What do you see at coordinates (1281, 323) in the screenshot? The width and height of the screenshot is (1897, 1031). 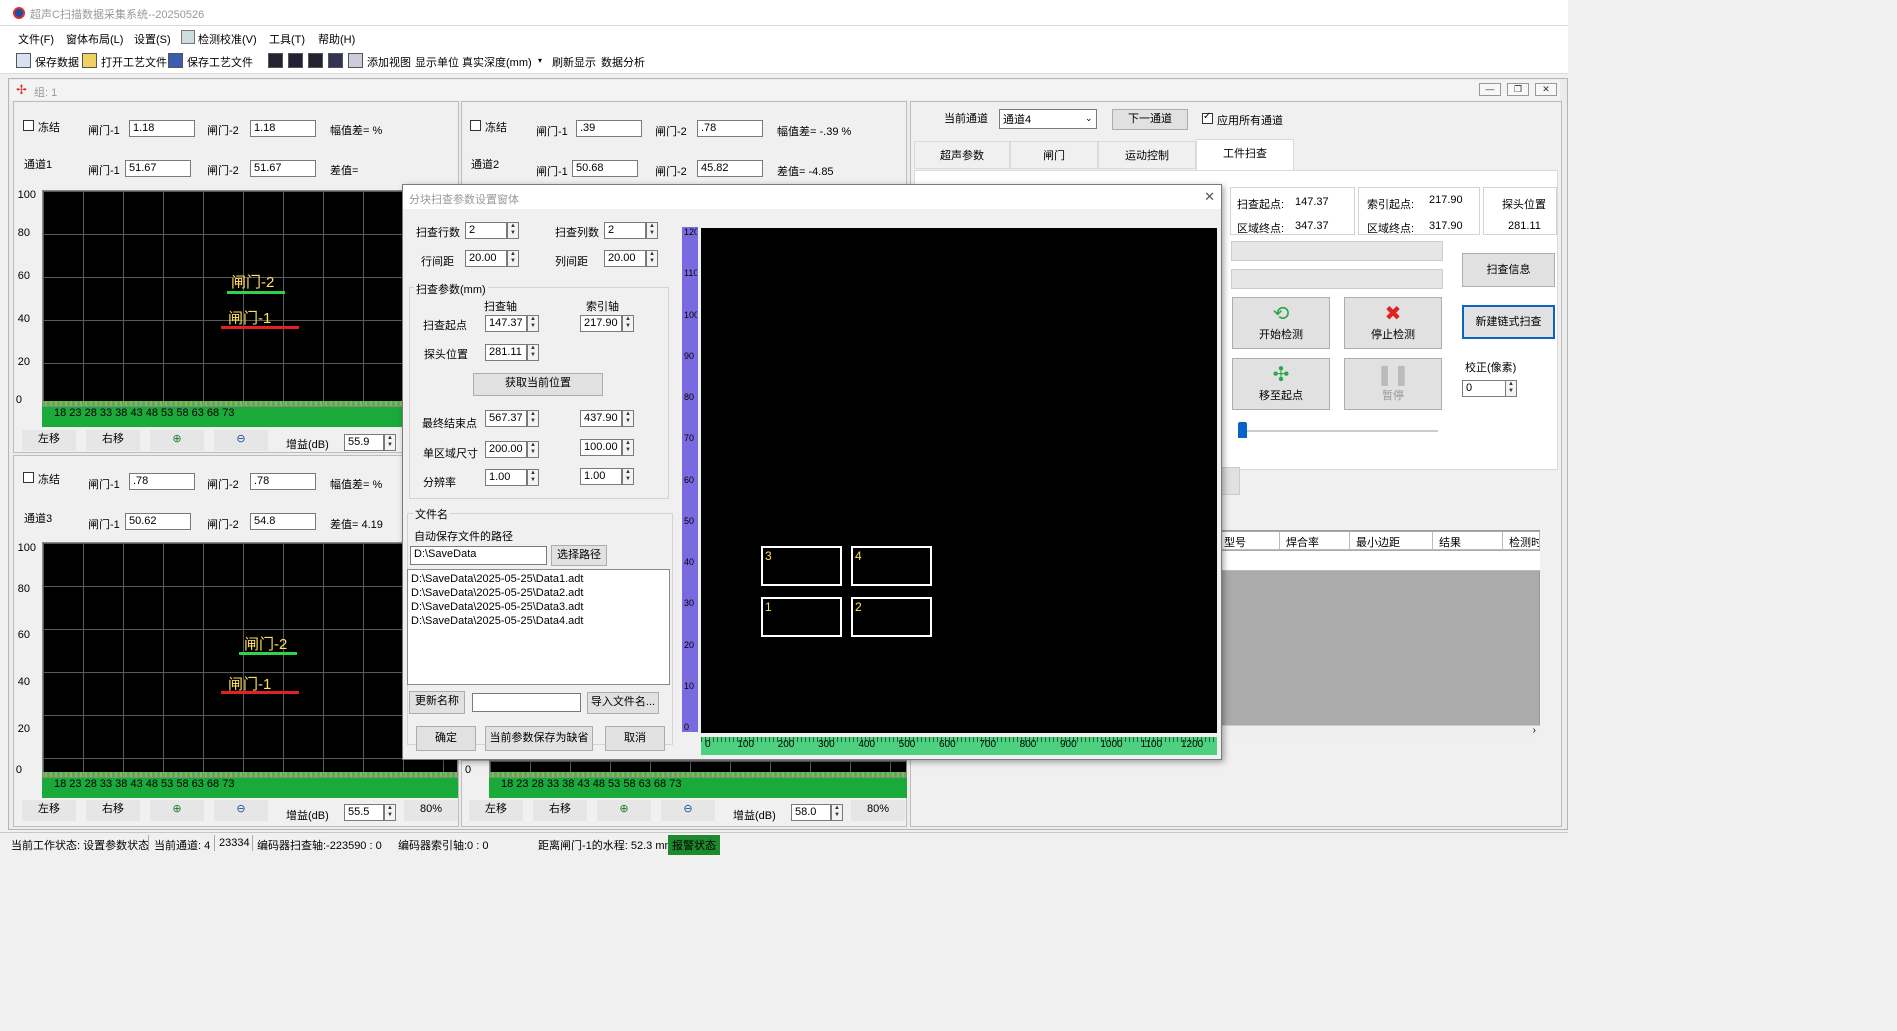 I see `start-detect-button: ⟲ 开始检测` at bounding box center [1281, 323].